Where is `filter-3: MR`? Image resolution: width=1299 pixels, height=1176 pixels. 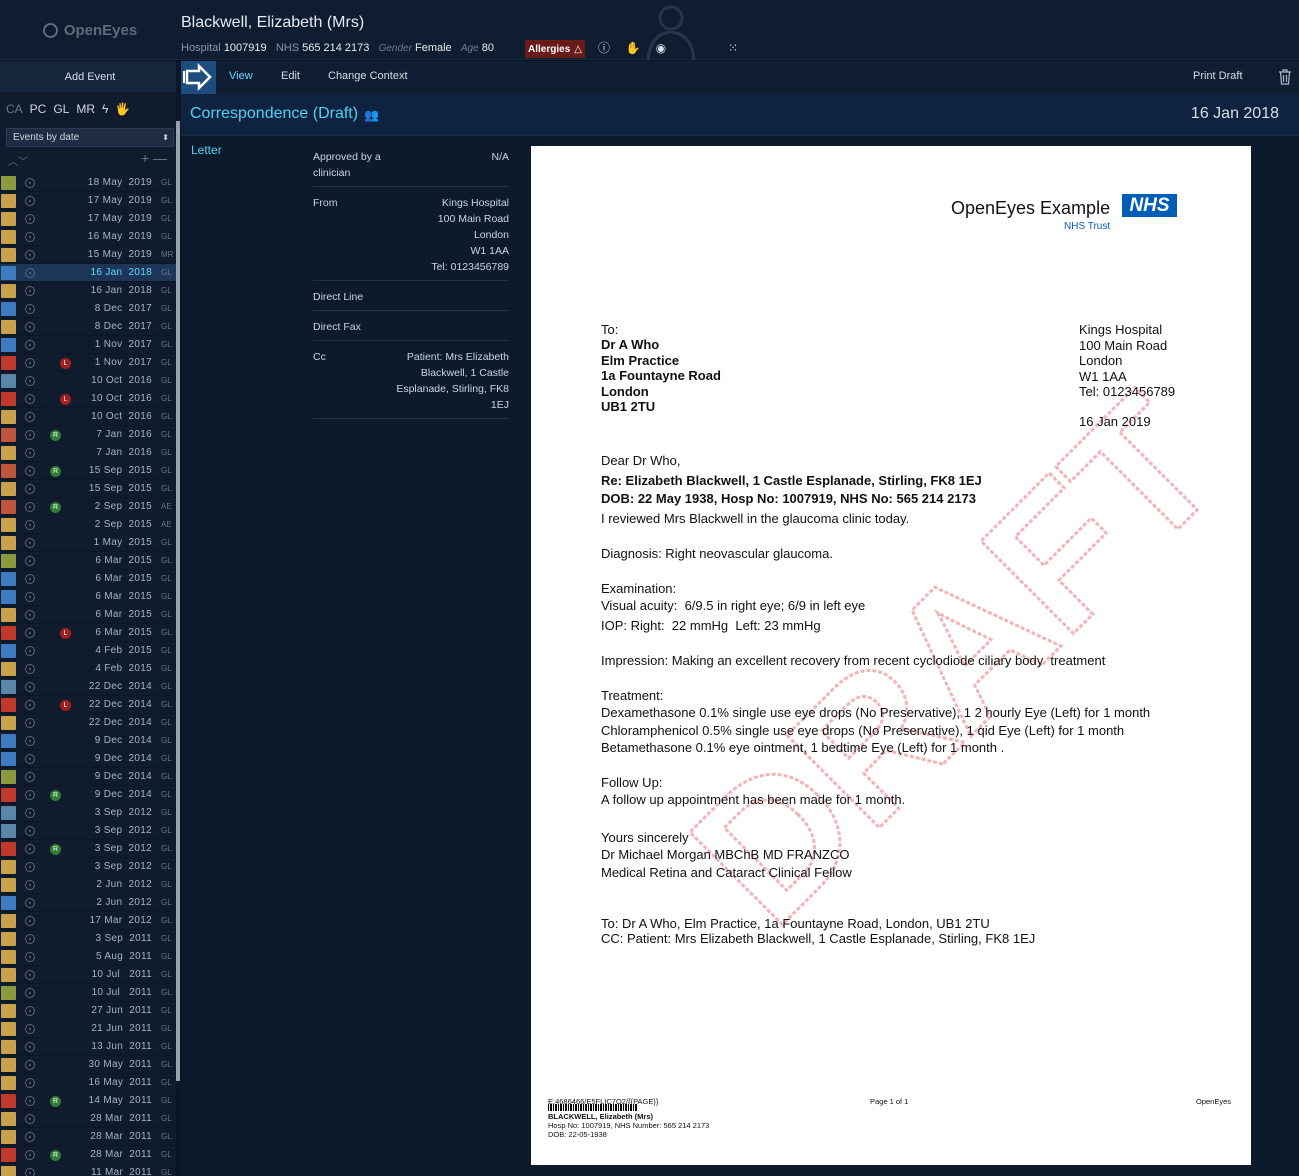 filter-3: MR is located at coordinates (85, 109).